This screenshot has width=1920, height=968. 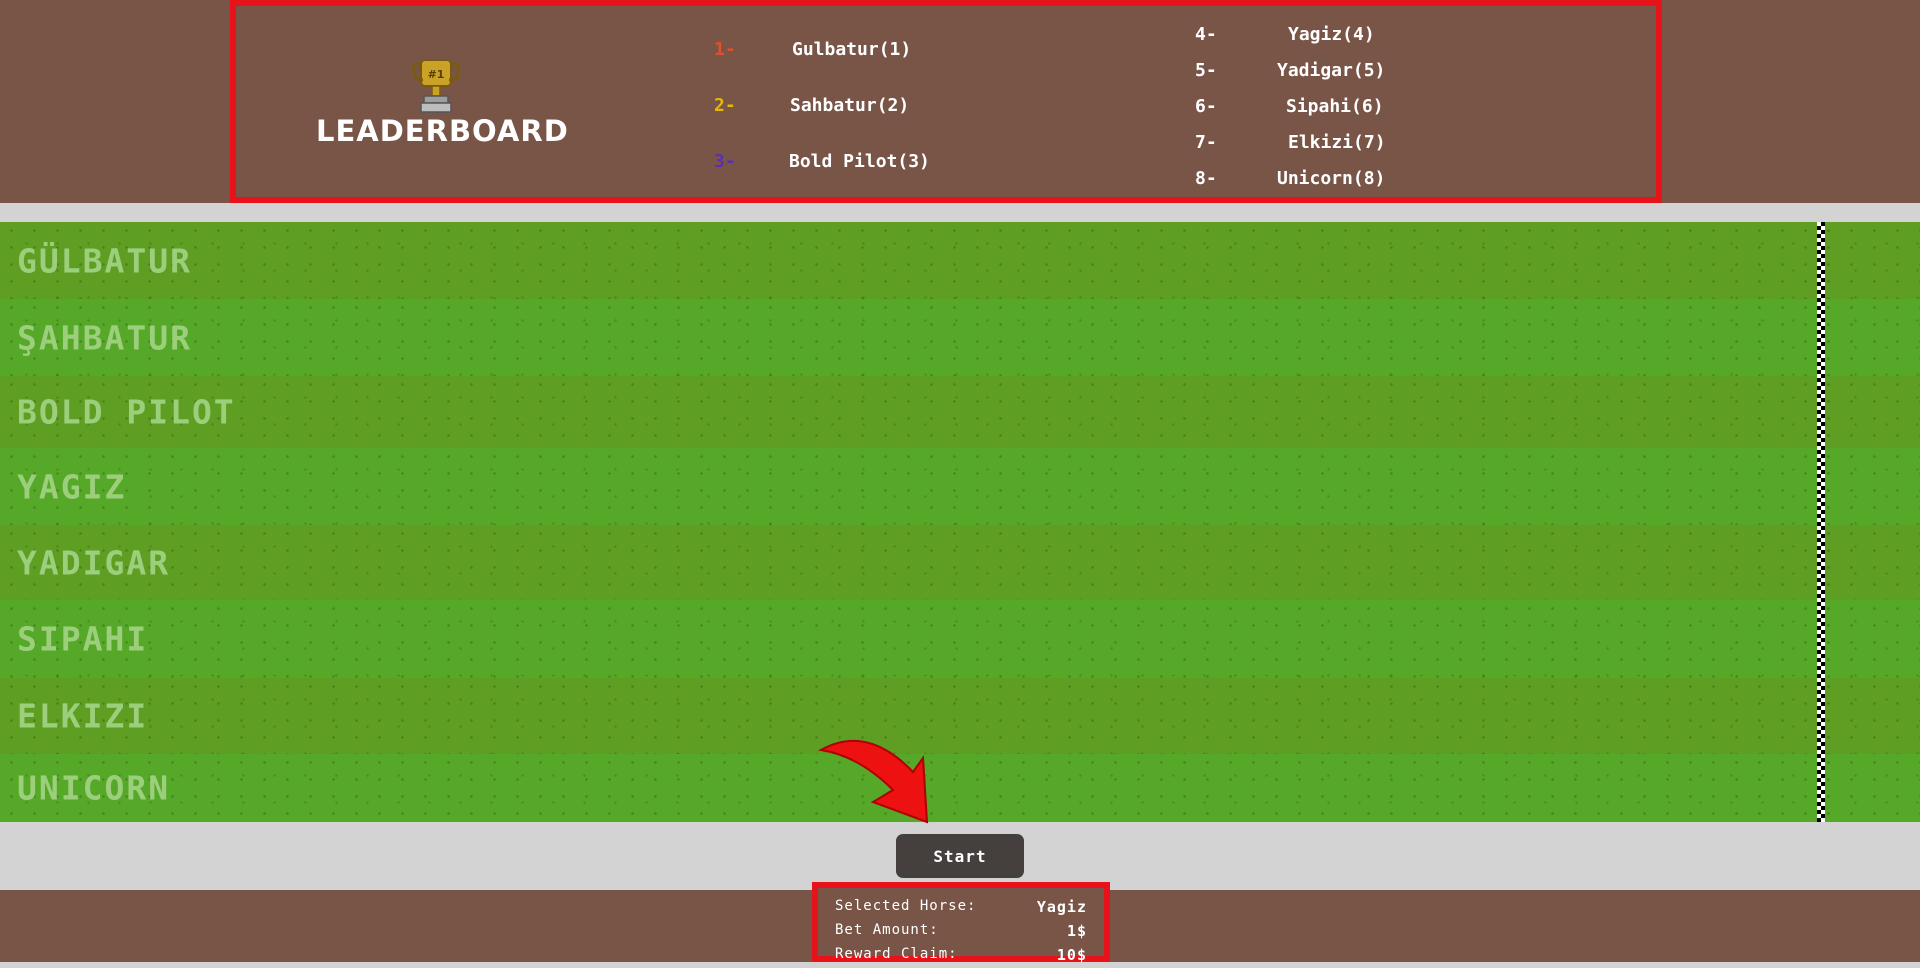 What do you see at coordinates (442, 131) in the screenshot?
I see `leaderboard-title: LEADERBOARD` at bounding box center [442, 131].